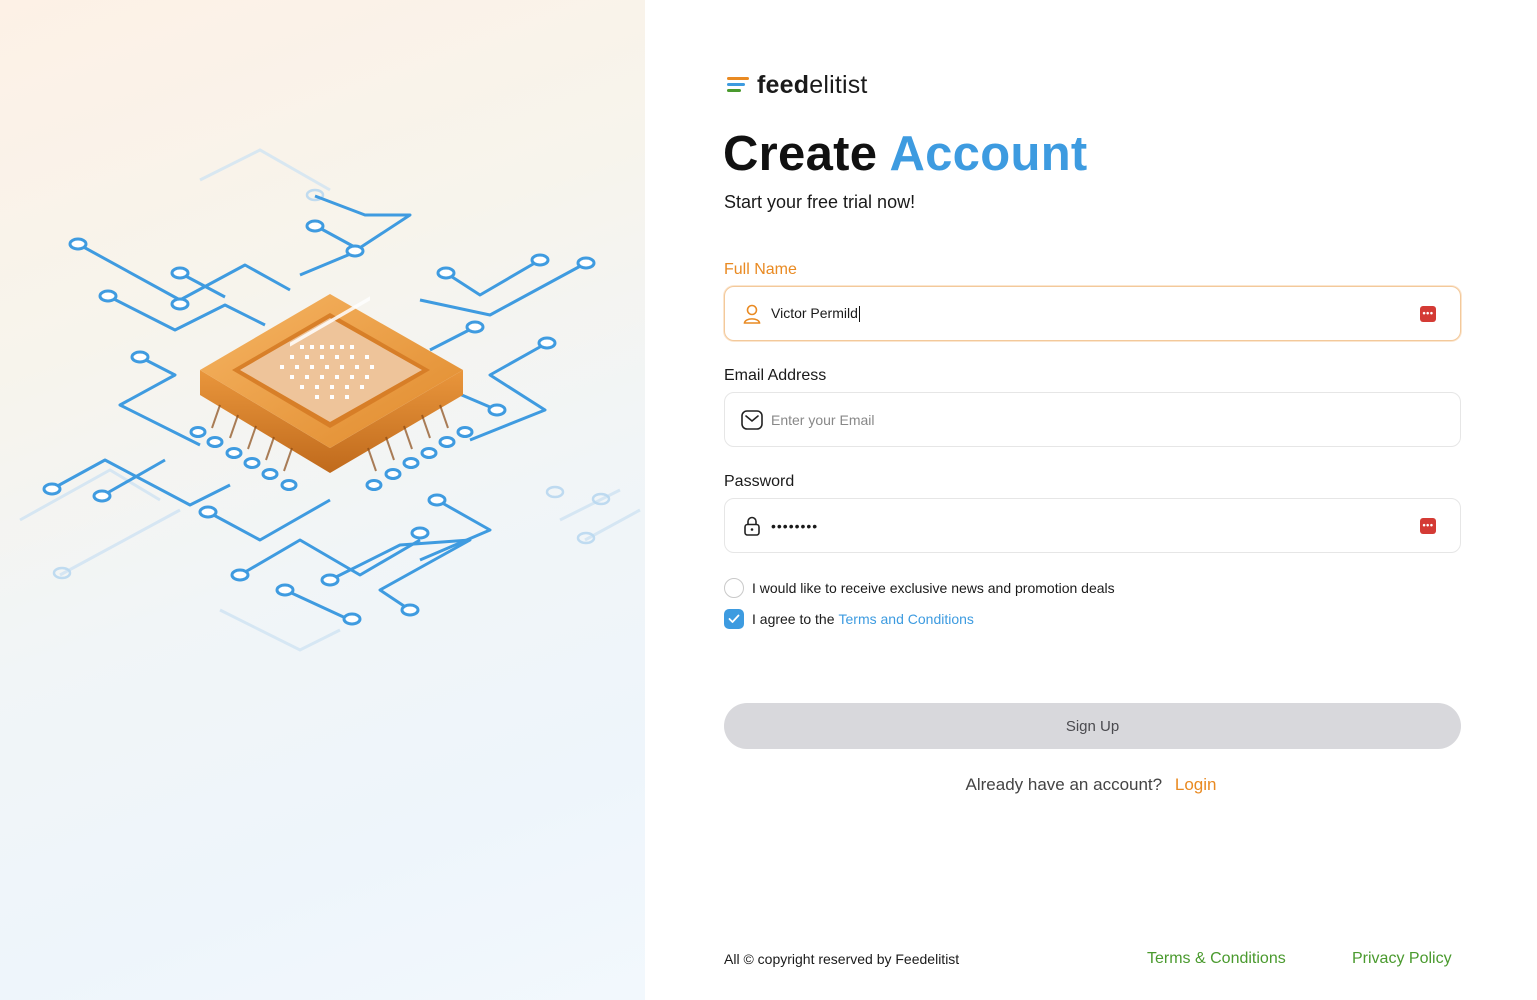 The width and height of the screenshot is (1537, 1000). I want to click on mail-icon, so click(752, 420).